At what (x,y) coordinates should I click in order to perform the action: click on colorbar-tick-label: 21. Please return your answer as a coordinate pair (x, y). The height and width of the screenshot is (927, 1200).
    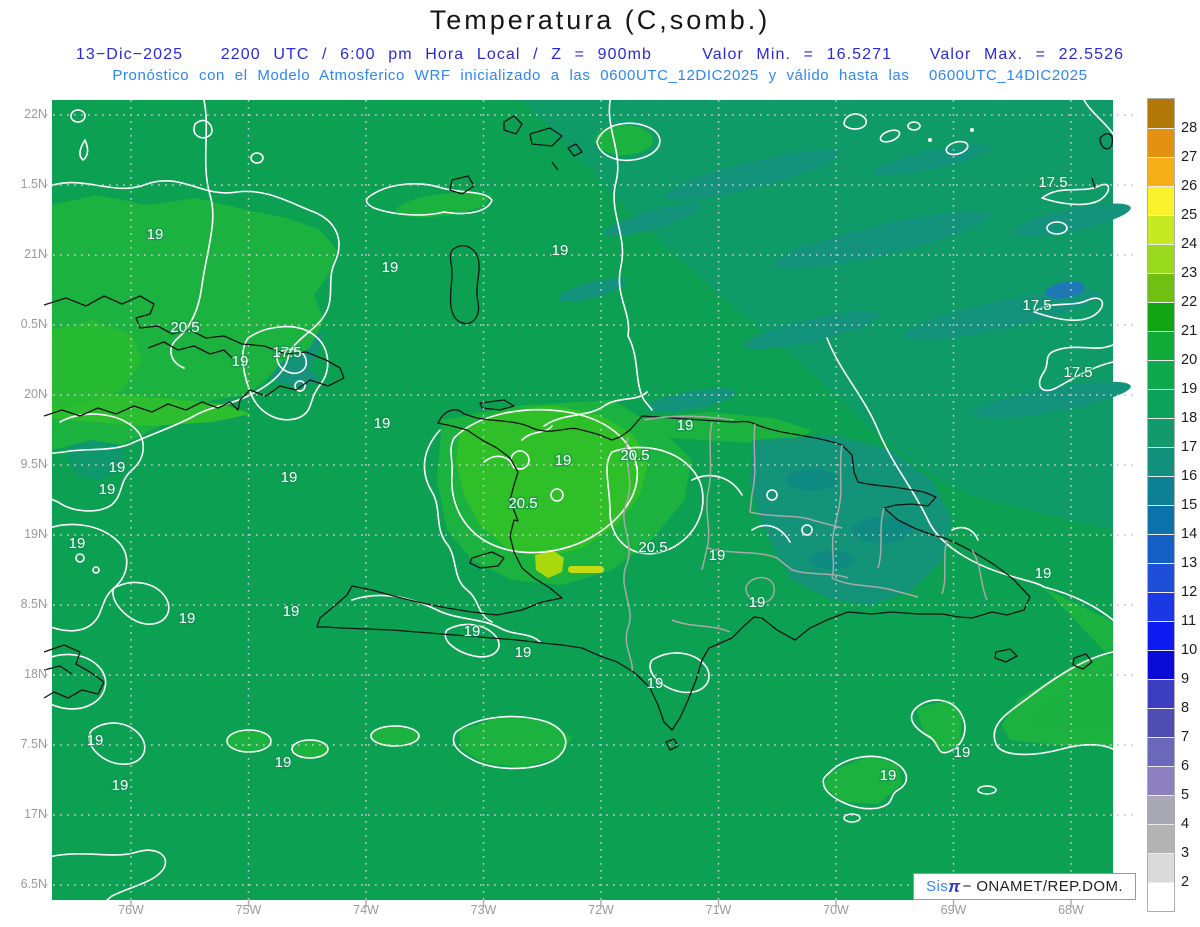
    Looking at the image, I should click on (1189, 331).